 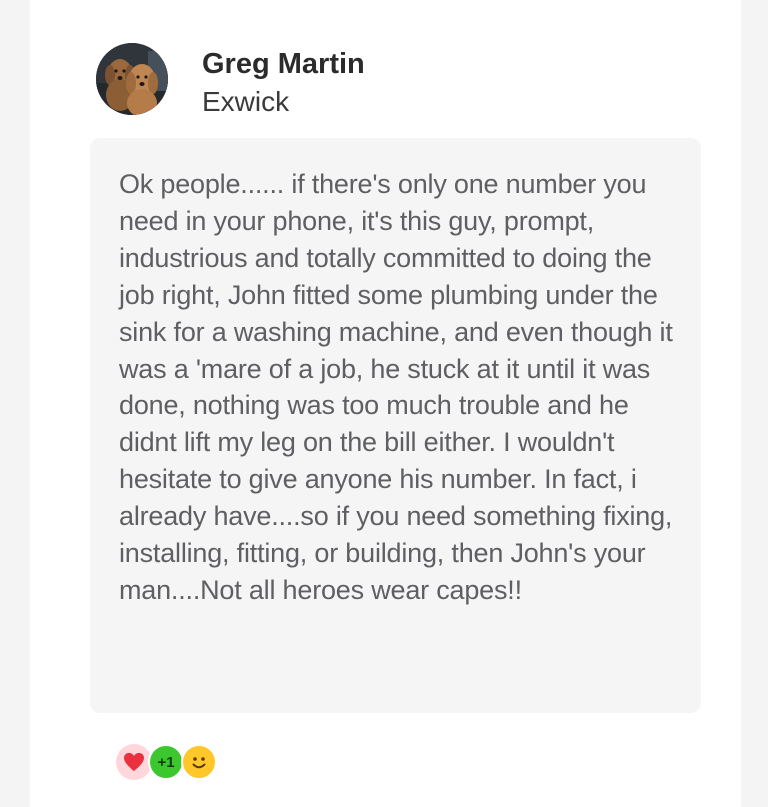 I want to click on author-name: Greg Martin, so click(x=283, y=64).